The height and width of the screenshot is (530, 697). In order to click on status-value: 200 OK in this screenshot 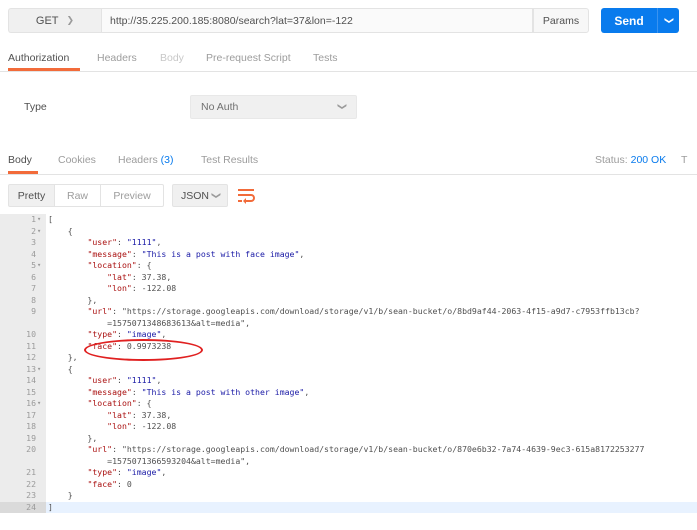, I will do `click(648, 160)`.